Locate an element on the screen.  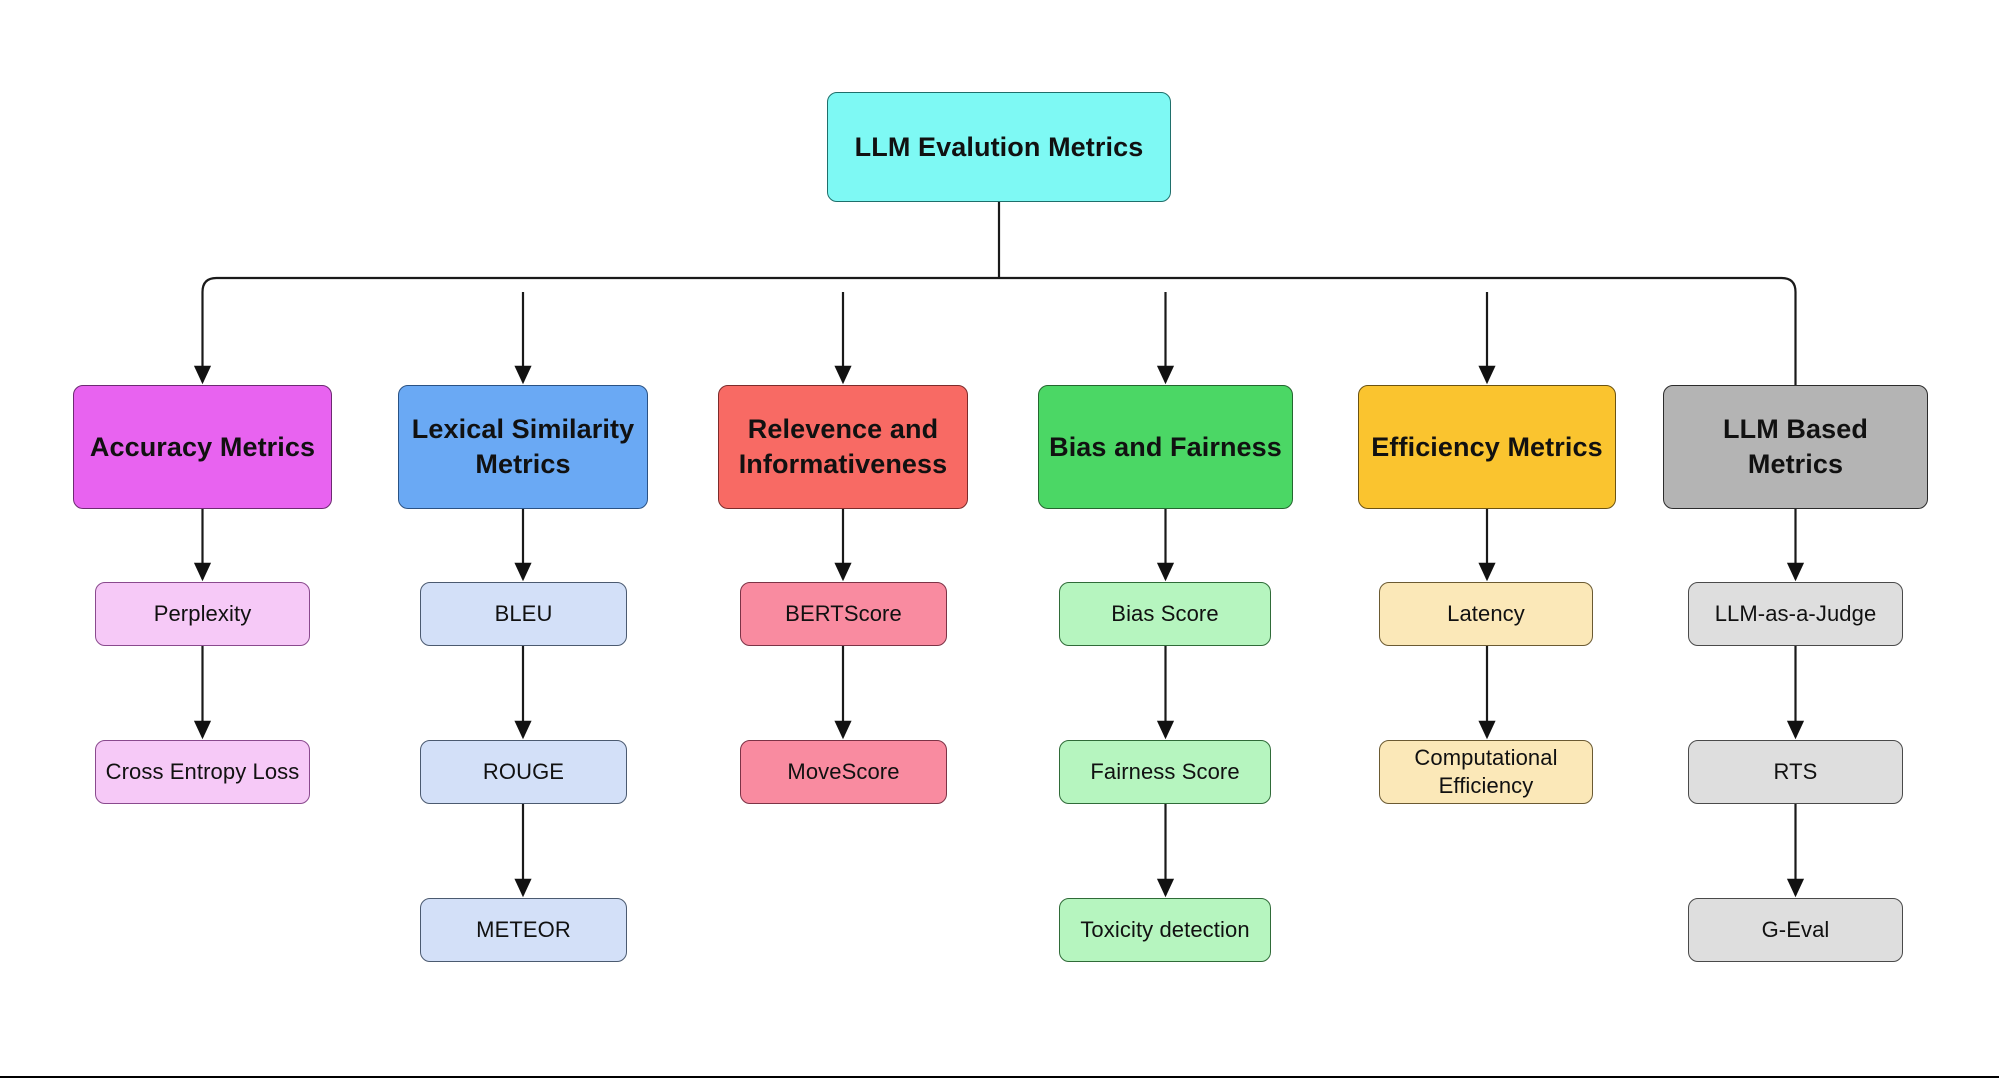
node-leaf-rouge: ROUGE is located at coordinates (523, 772).